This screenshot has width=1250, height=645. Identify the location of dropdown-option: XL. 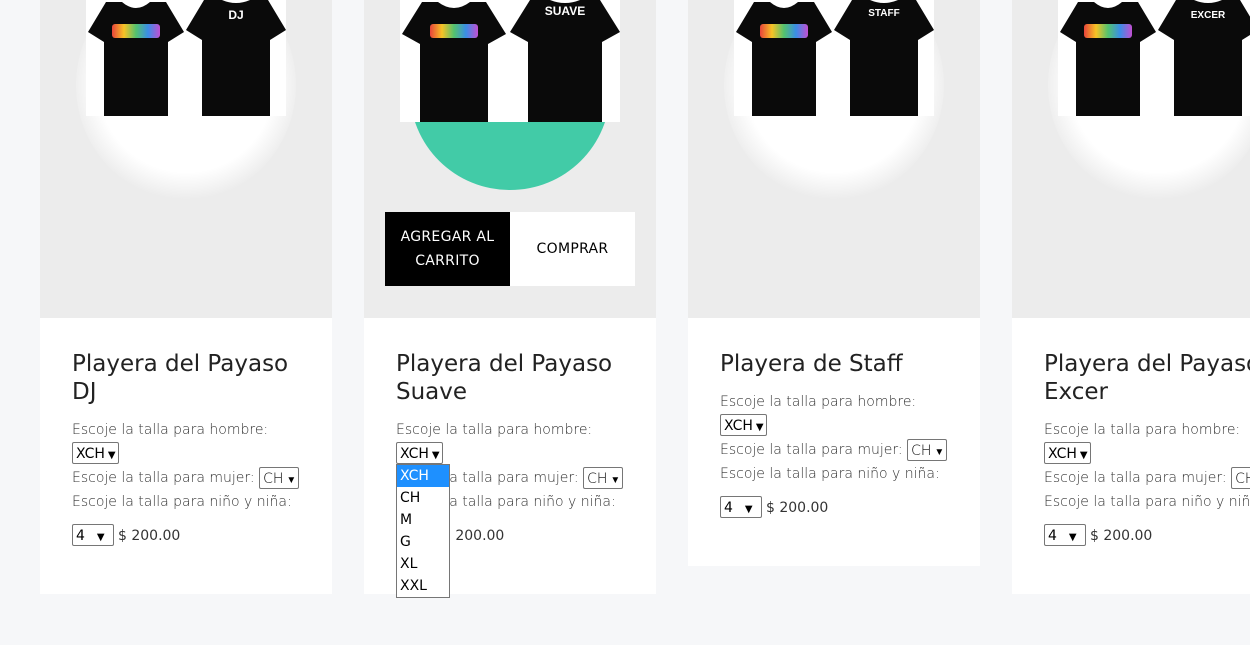
(423, 564).